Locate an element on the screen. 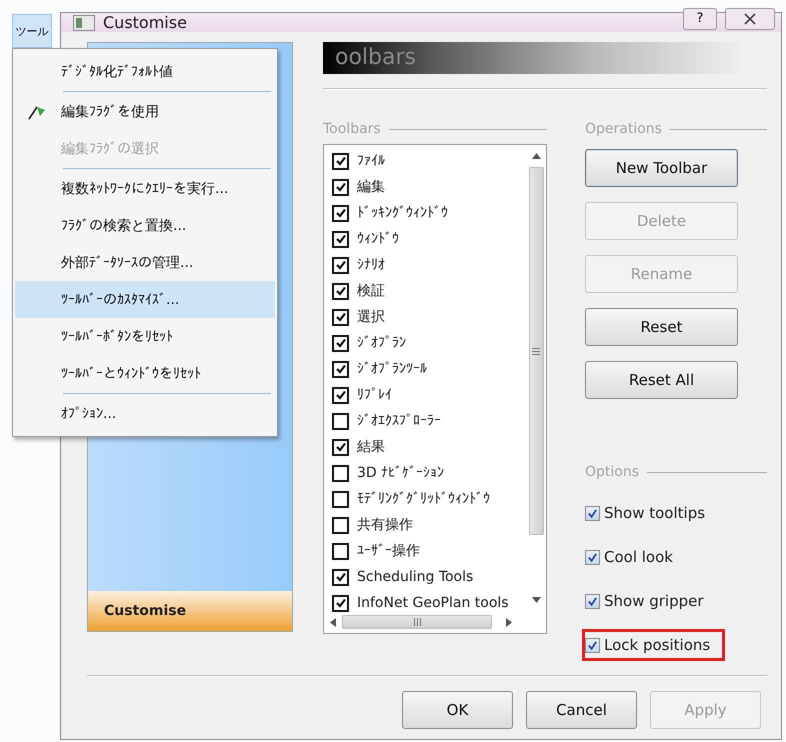 The height and width of the screenshot is (742, 786). toolbar-name: ｼﾞｵﾌﾟﾗﾝﾂｰﾙ is located at coordinates (392, 369).